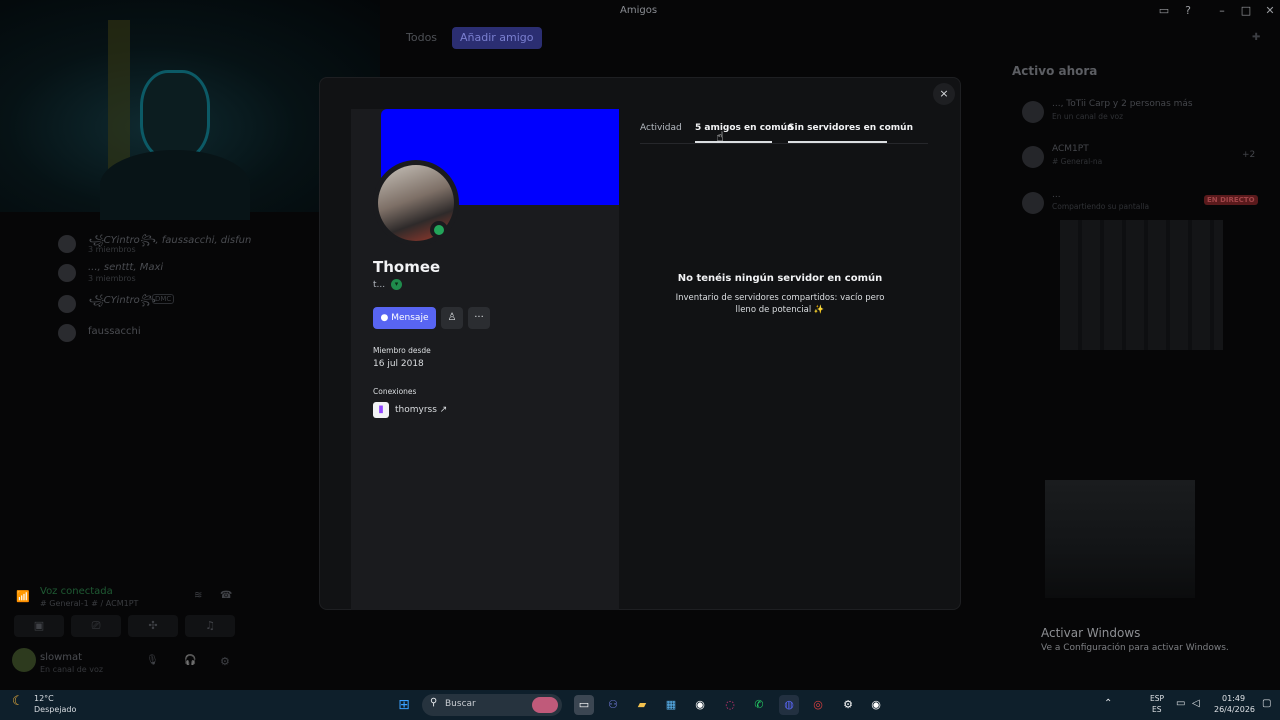  Describe the element at coordinates (112, 278) in the screenshot. I see `dm-subtitle: 3 miembros` at that location.